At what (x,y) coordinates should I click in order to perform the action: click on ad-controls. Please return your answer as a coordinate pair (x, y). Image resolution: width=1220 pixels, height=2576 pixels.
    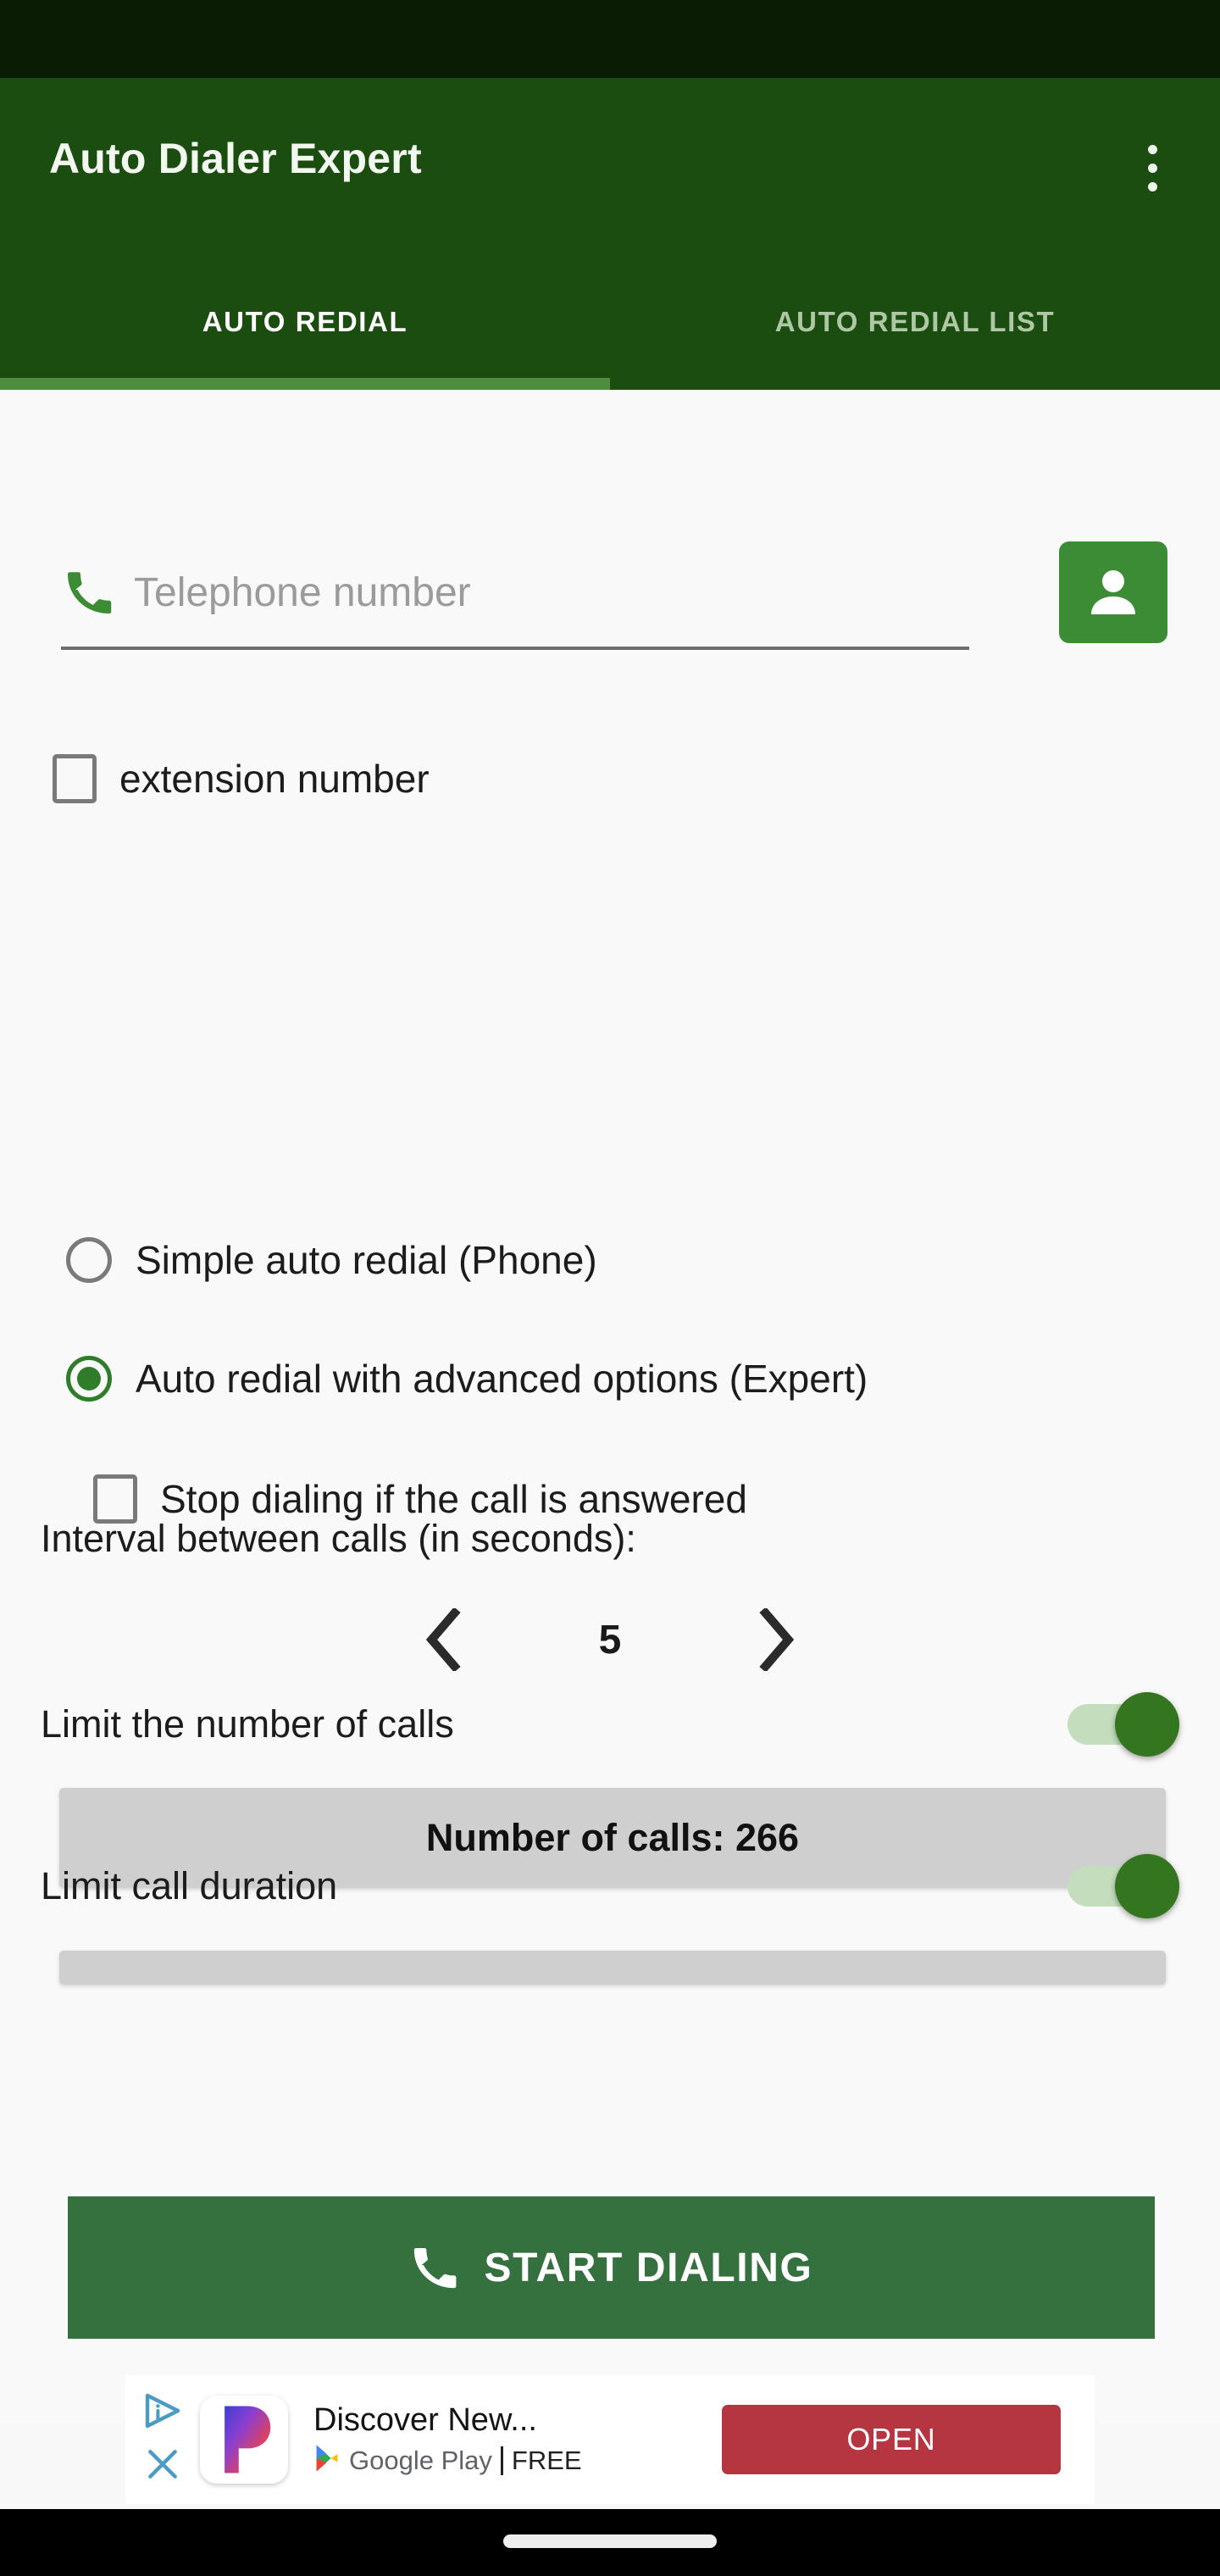
    Looking at the image, I should click on (162, 2439).